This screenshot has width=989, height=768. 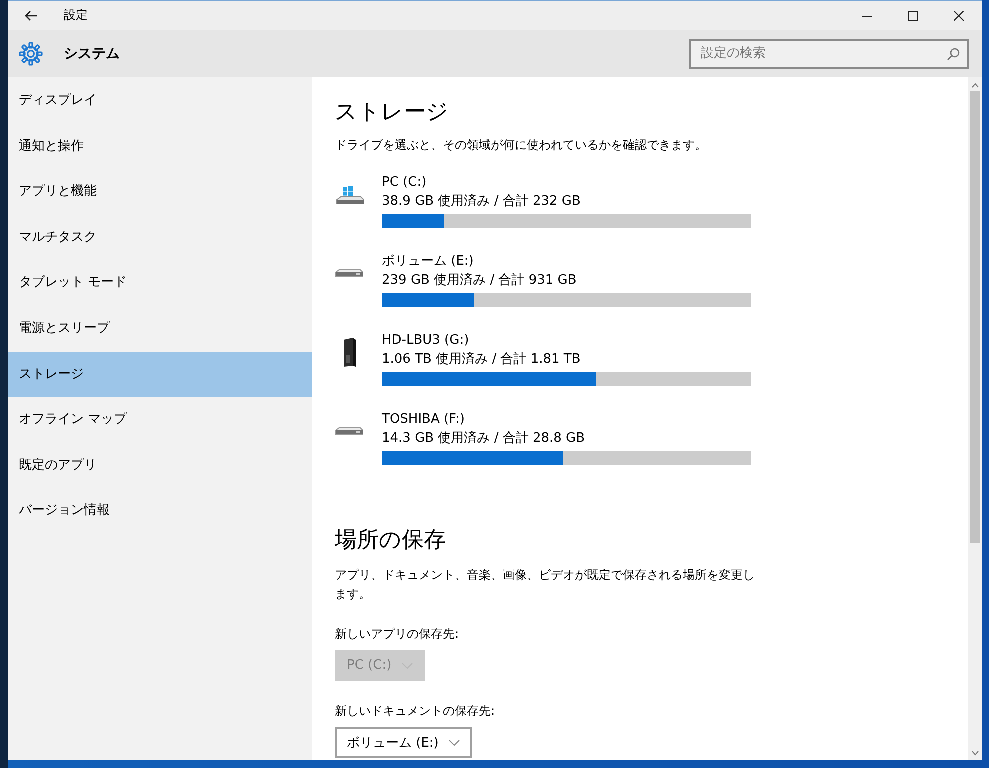 What do you see at coordinates (391, 541) in the screenshot?
I see `section-heading: 場所の保存` at bounding box center [391, 541].